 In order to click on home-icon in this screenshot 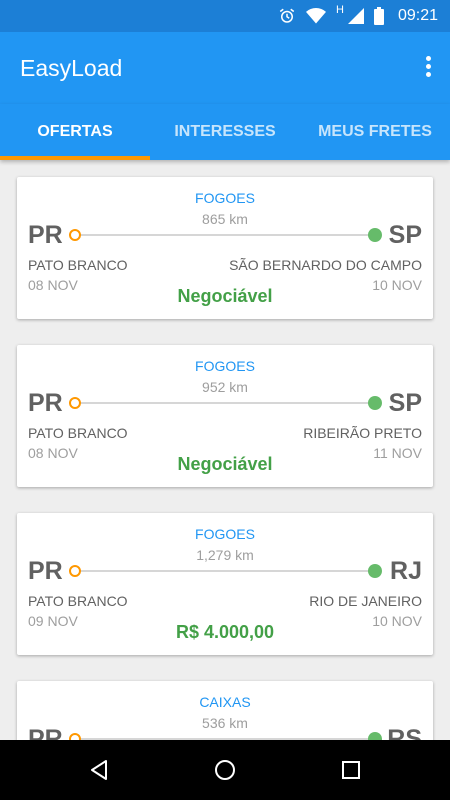, I will do `click(225, 770)`.